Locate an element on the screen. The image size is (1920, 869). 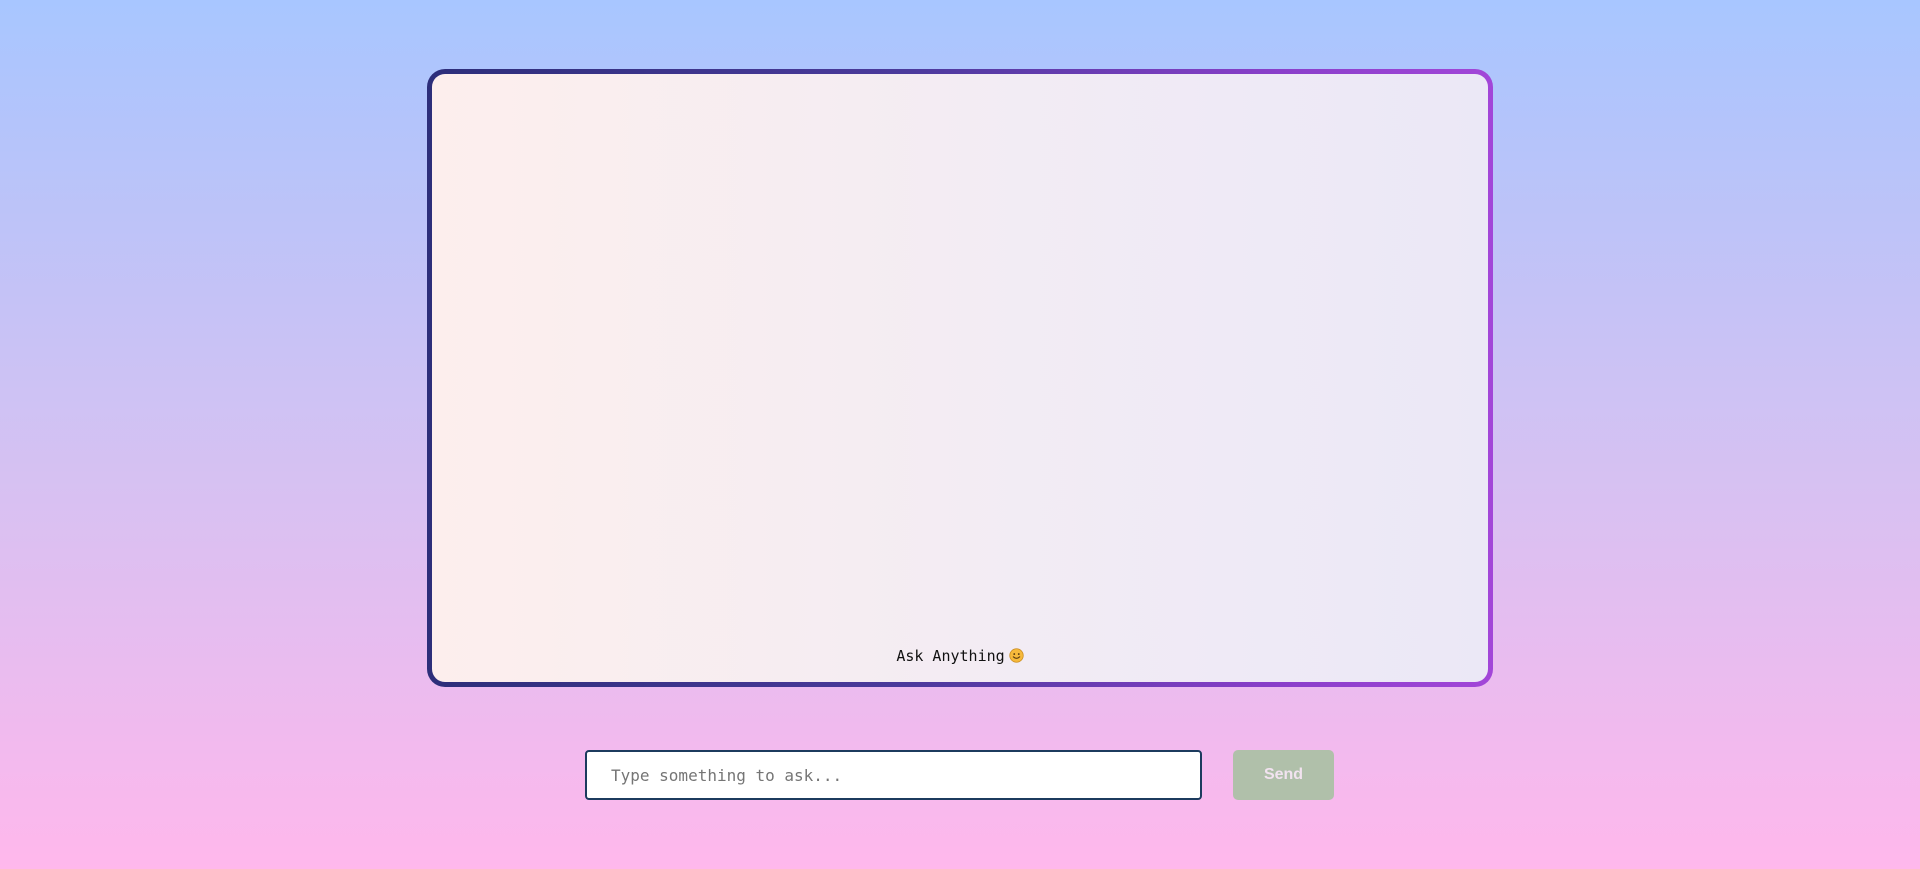
send-button: Send is located at coordinates (1283, 775).